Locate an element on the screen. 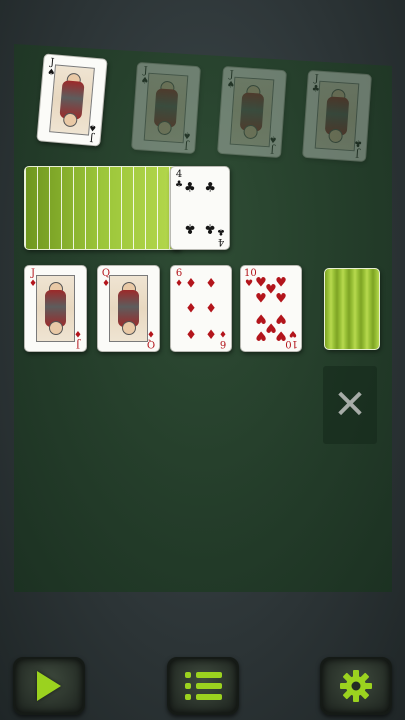  settings-button is located at coordinates (356, 686).